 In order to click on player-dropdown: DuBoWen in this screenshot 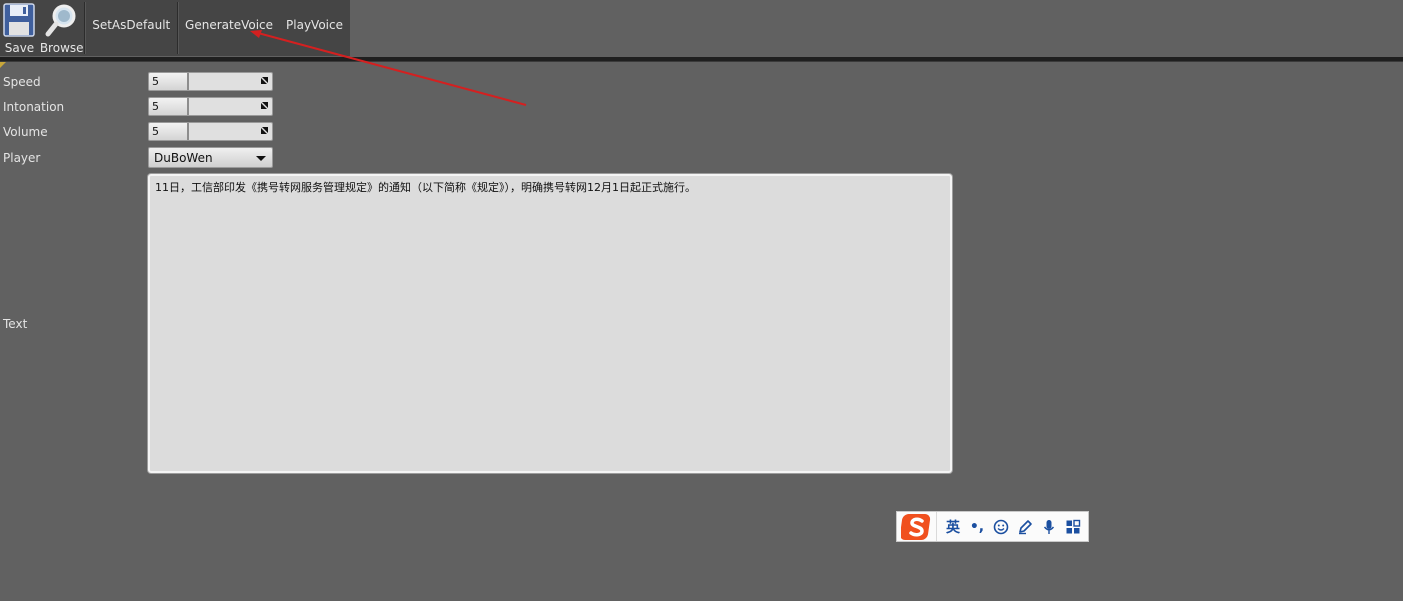, I will do `click(210, 157)`.